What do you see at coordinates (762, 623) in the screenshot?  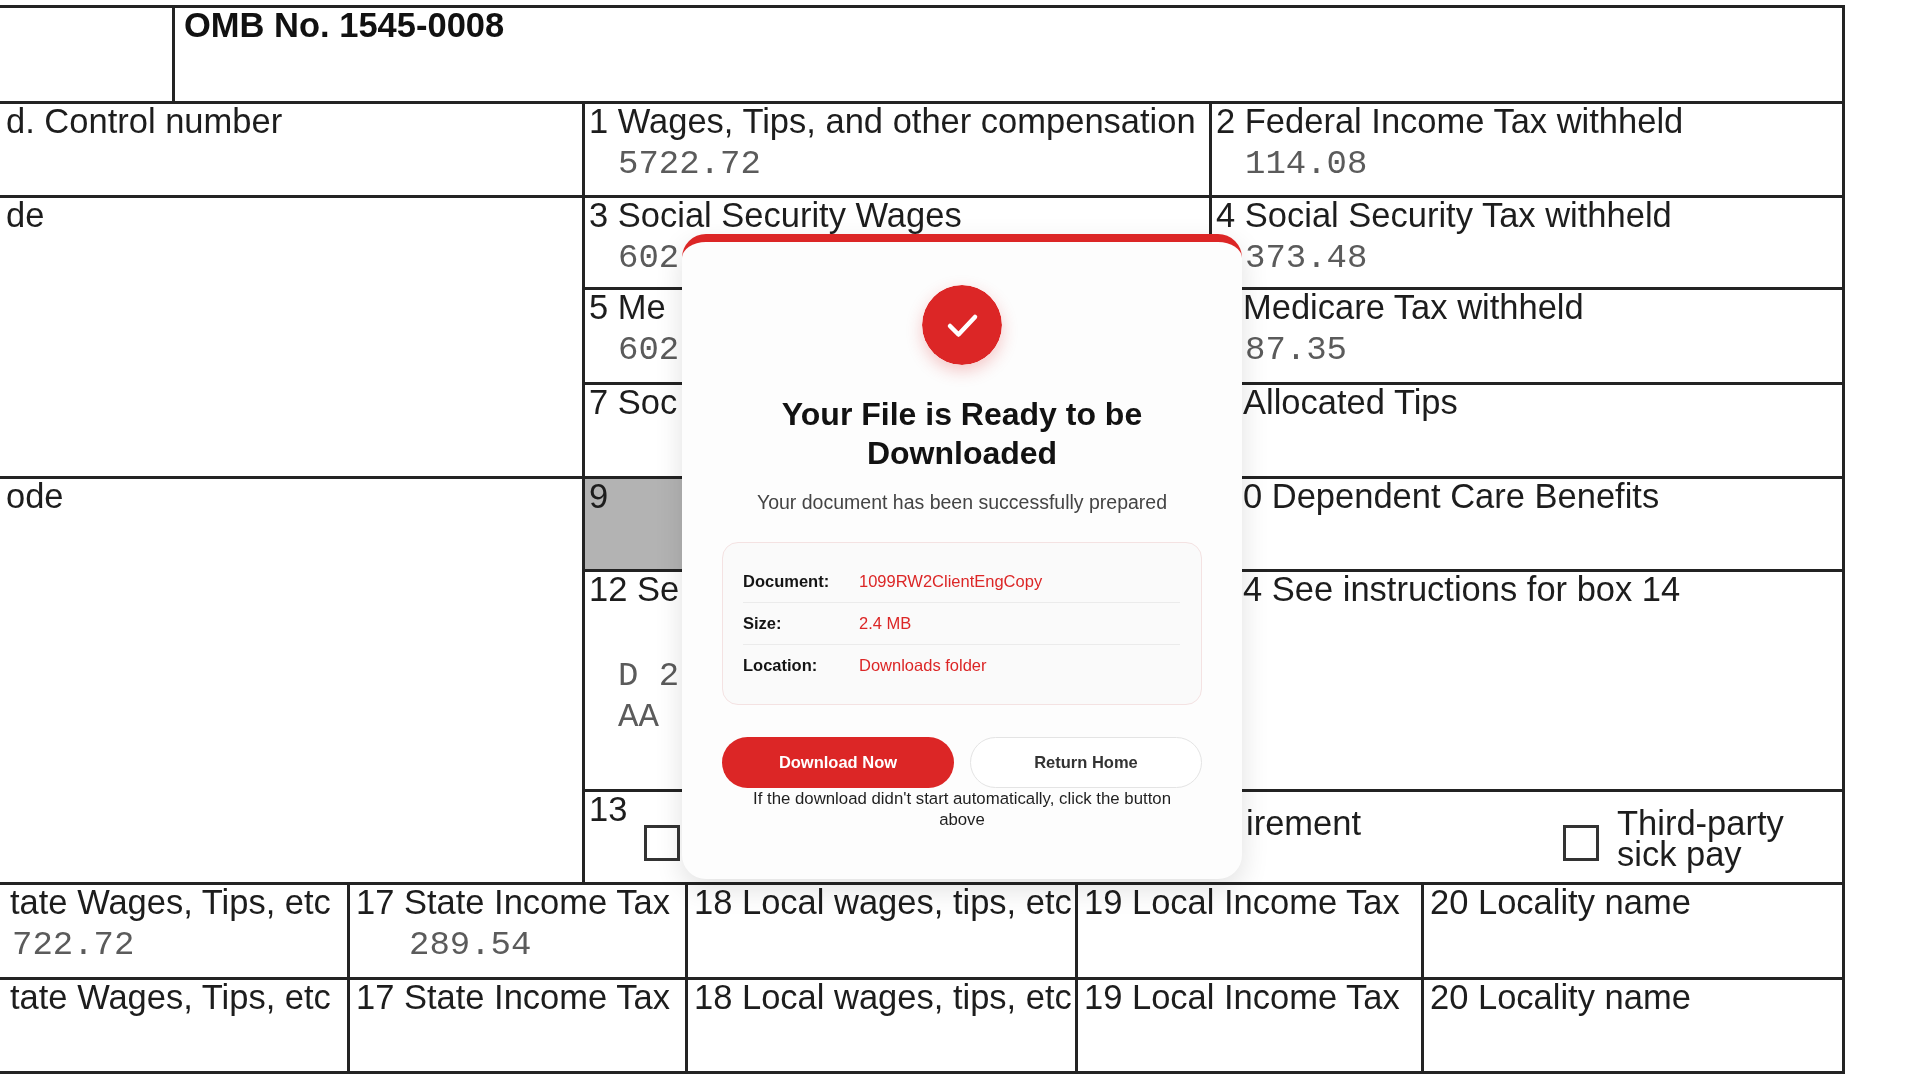 I see `detail-label: Size:` at bounding box center [762, 623].